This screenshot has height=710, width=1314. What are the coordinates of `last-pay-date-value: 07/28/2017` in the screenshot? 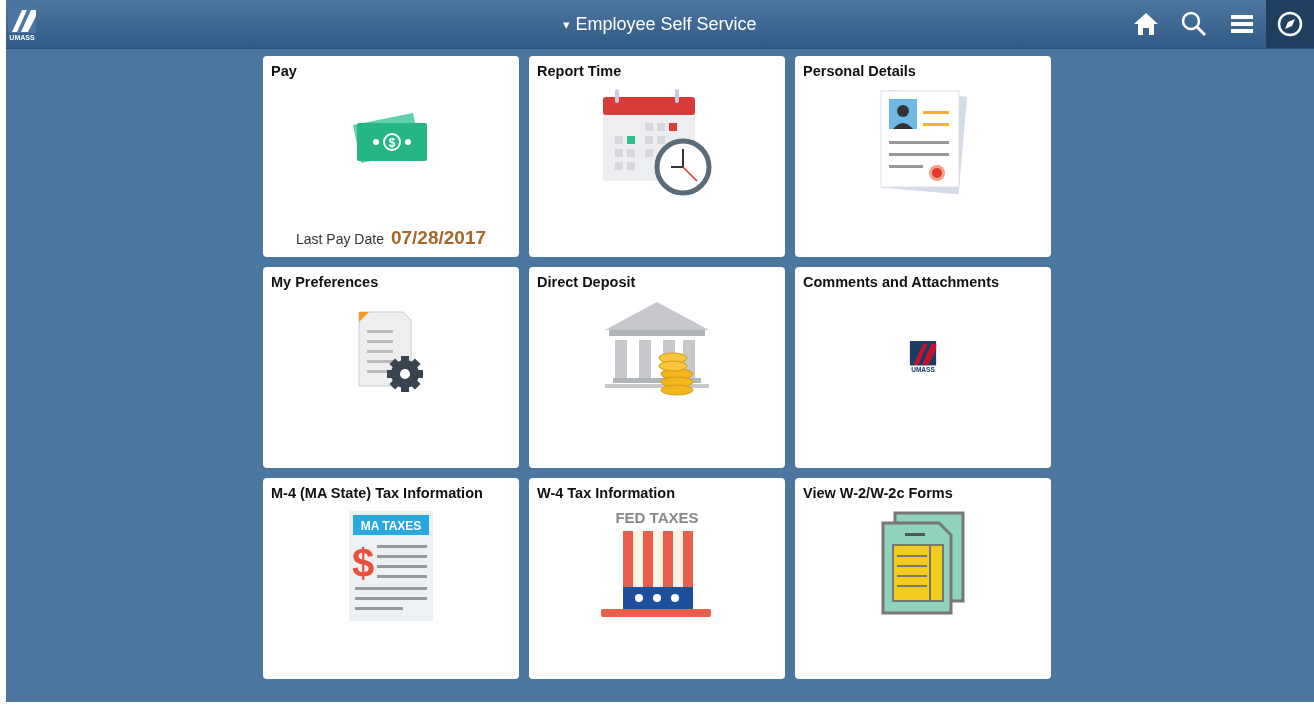 It's located at (438, 238).